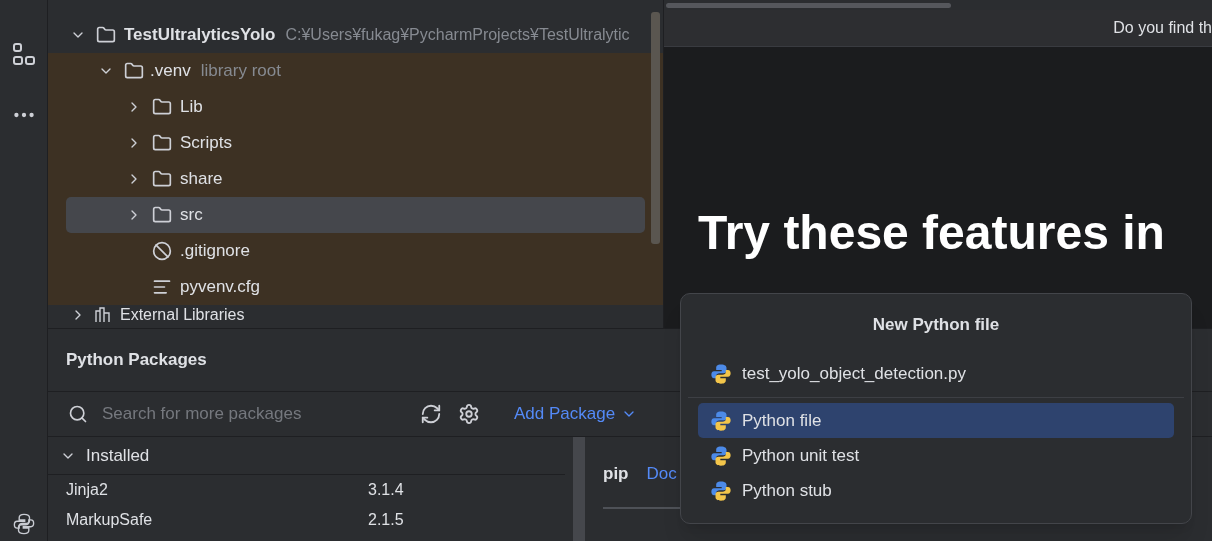 The width and height of the screenshot is (1212, 541). Describe the element at coordinates (200, 35) in the screenshot. I see `project-name: TestUltralyticsYolo` at that location.